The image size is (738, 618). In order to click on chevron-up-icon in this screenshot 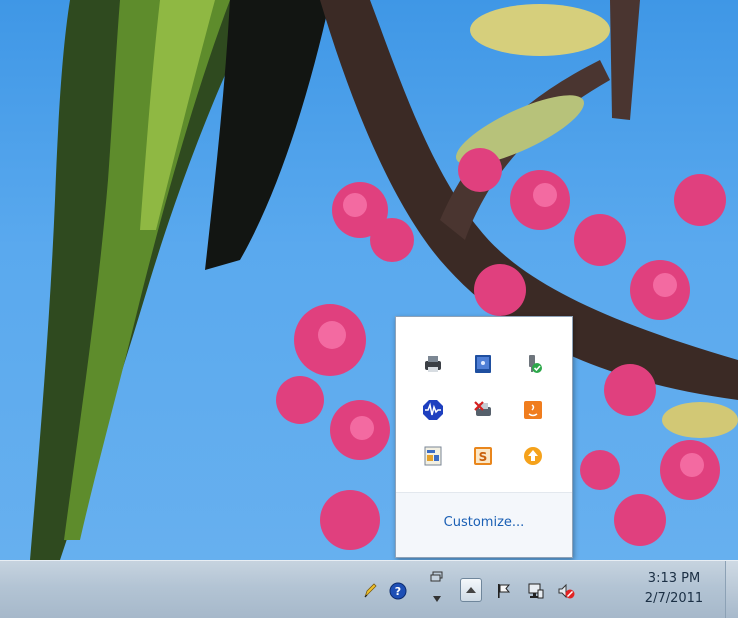, I will do `click(471, 590)`.